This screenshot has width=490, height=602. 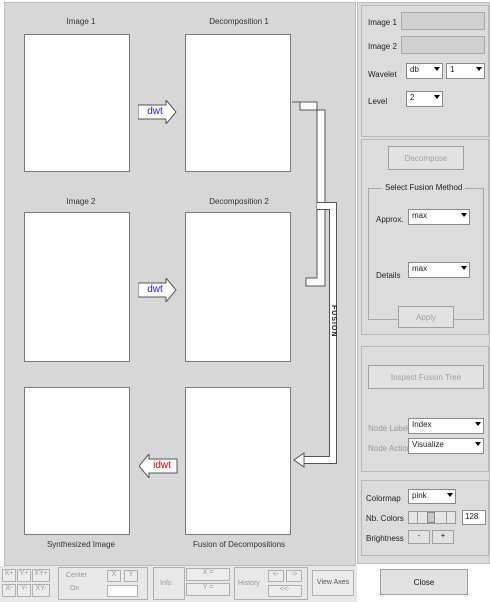 What do you see at coordinates (428, 444) in the screenshot?
I see `node-action-value: Visualize` at bounding box center [428, 444].